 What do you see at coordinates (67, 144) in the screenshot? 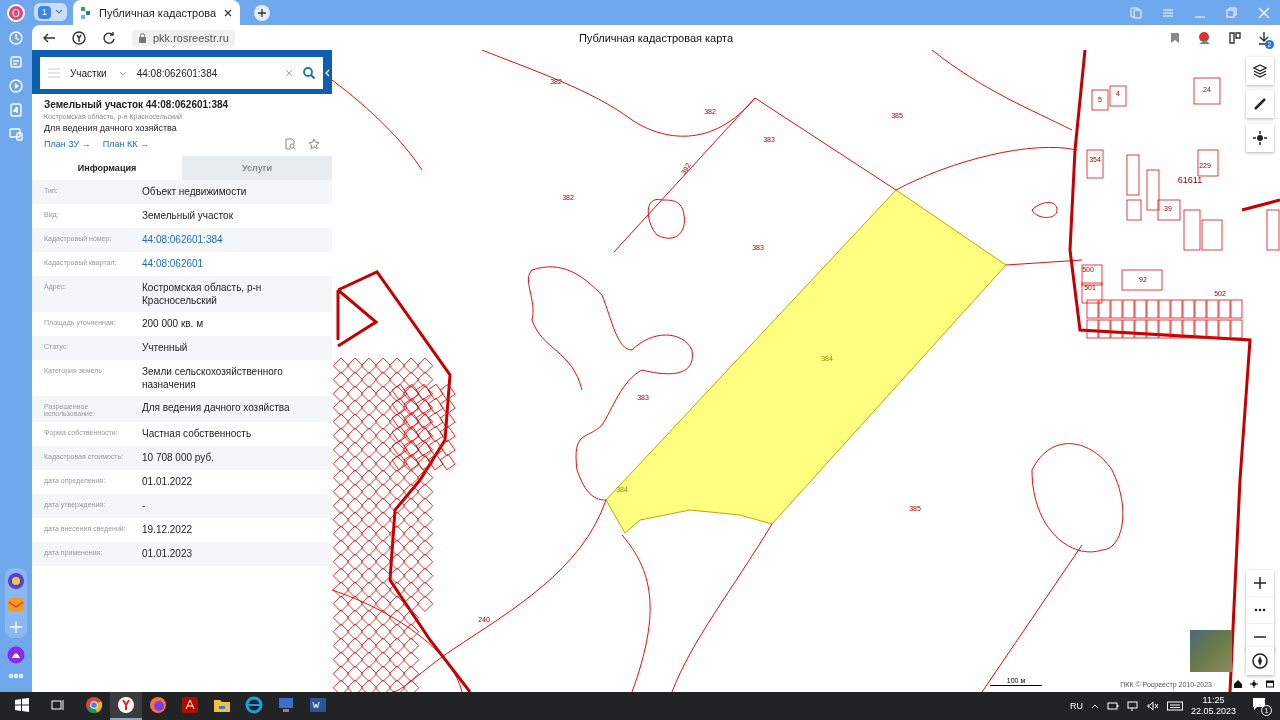
I see `plan-link: План ЗУ →` at bounding box center [67, 144].